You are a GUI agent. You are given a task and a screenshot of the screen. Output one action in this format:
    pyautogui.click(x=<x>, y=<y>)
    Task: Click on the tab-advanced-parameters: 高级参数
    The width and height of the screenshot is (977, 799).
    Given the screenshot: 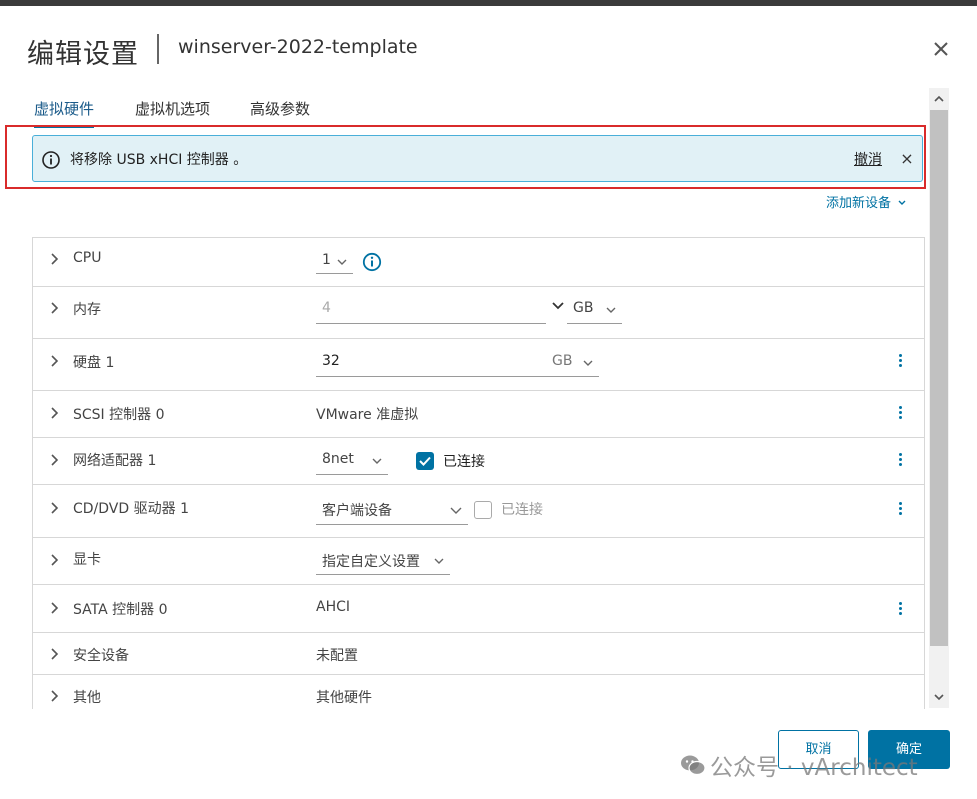 What is the action you would take?
    pyautogui.click(x=280, y=111)
    